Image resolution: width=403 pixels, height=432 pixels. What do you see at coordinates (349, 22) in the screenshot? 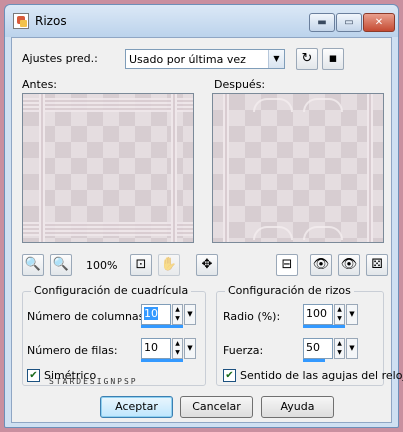
I see `maximize-button: ▭` at bounding box center [349, 22].